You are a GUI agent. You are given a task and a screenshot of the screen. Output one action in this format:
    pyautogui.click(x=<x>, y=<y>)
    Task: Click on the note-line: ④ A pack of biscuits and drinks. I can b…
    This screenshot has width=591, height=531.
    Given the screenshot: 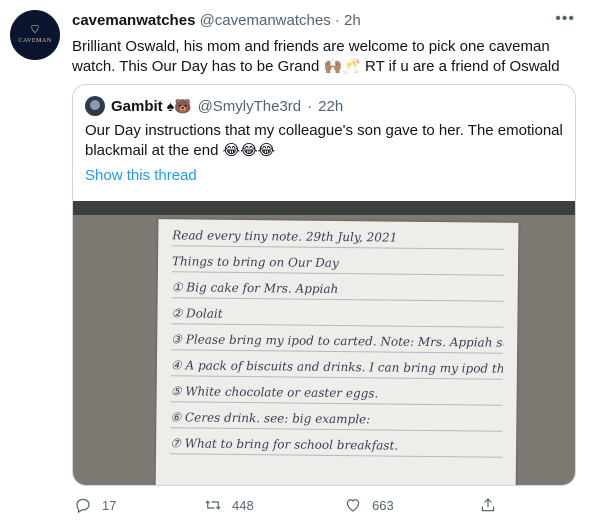 What is the action you would take?
    pyautogui.click(x=337, y=365)
    